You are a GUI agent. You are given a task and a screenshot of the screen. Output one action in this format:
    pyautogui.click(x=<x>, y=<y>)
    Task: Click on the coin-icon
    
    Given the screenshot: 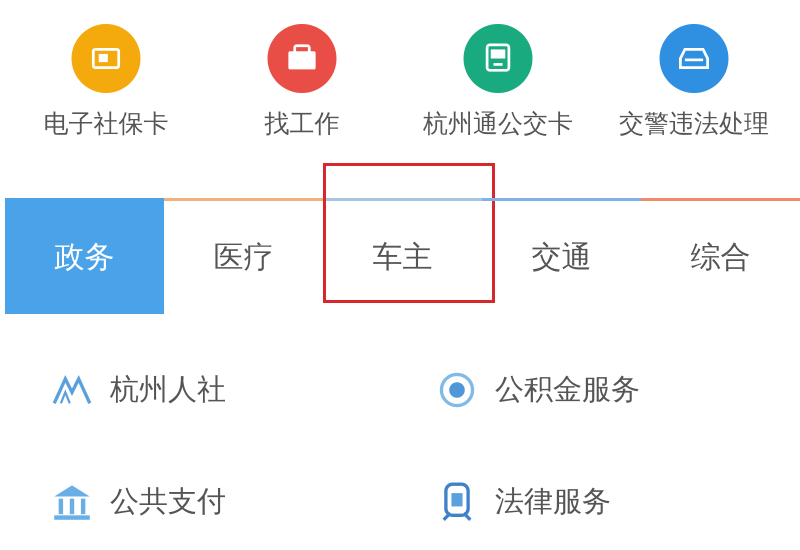 What is the action you would take?
    pyautogui.click(x=457, y=390)
    